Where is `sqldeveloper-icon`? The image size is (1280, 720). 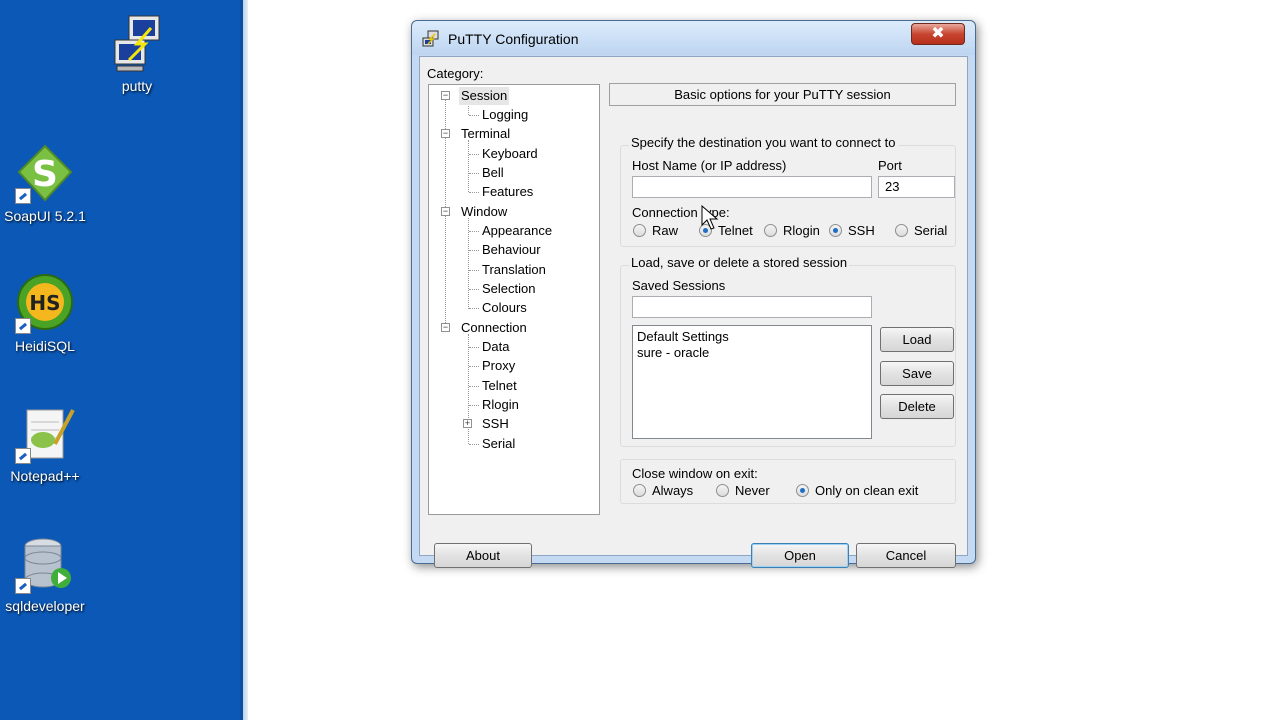
sqldeveloper-icon is located at coordinates (45, 564).